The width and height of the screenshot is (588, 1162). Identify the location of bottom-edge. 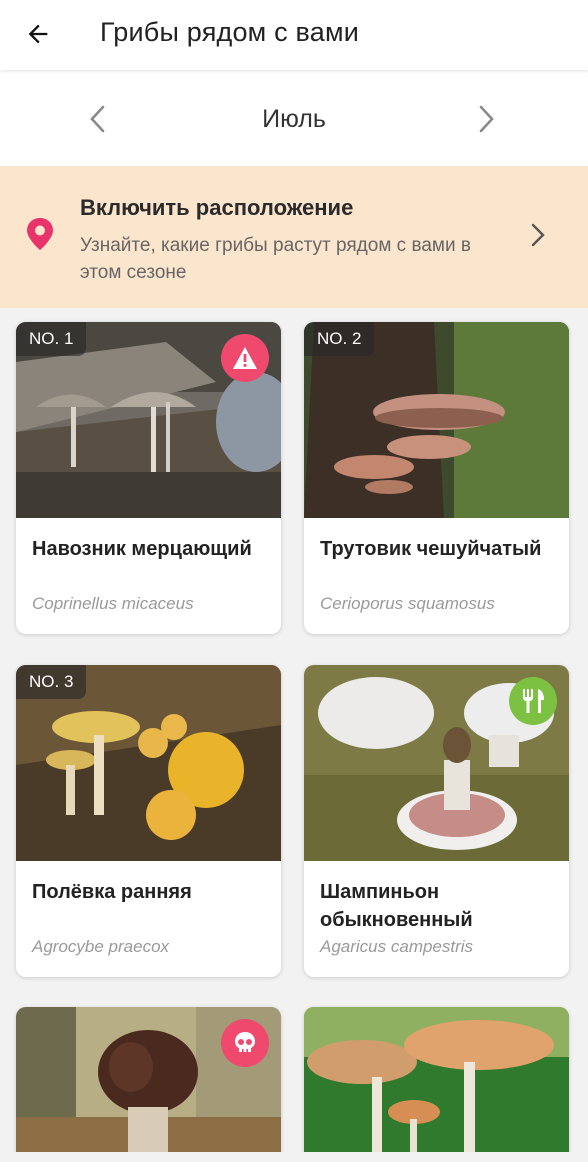
(294, 1157).